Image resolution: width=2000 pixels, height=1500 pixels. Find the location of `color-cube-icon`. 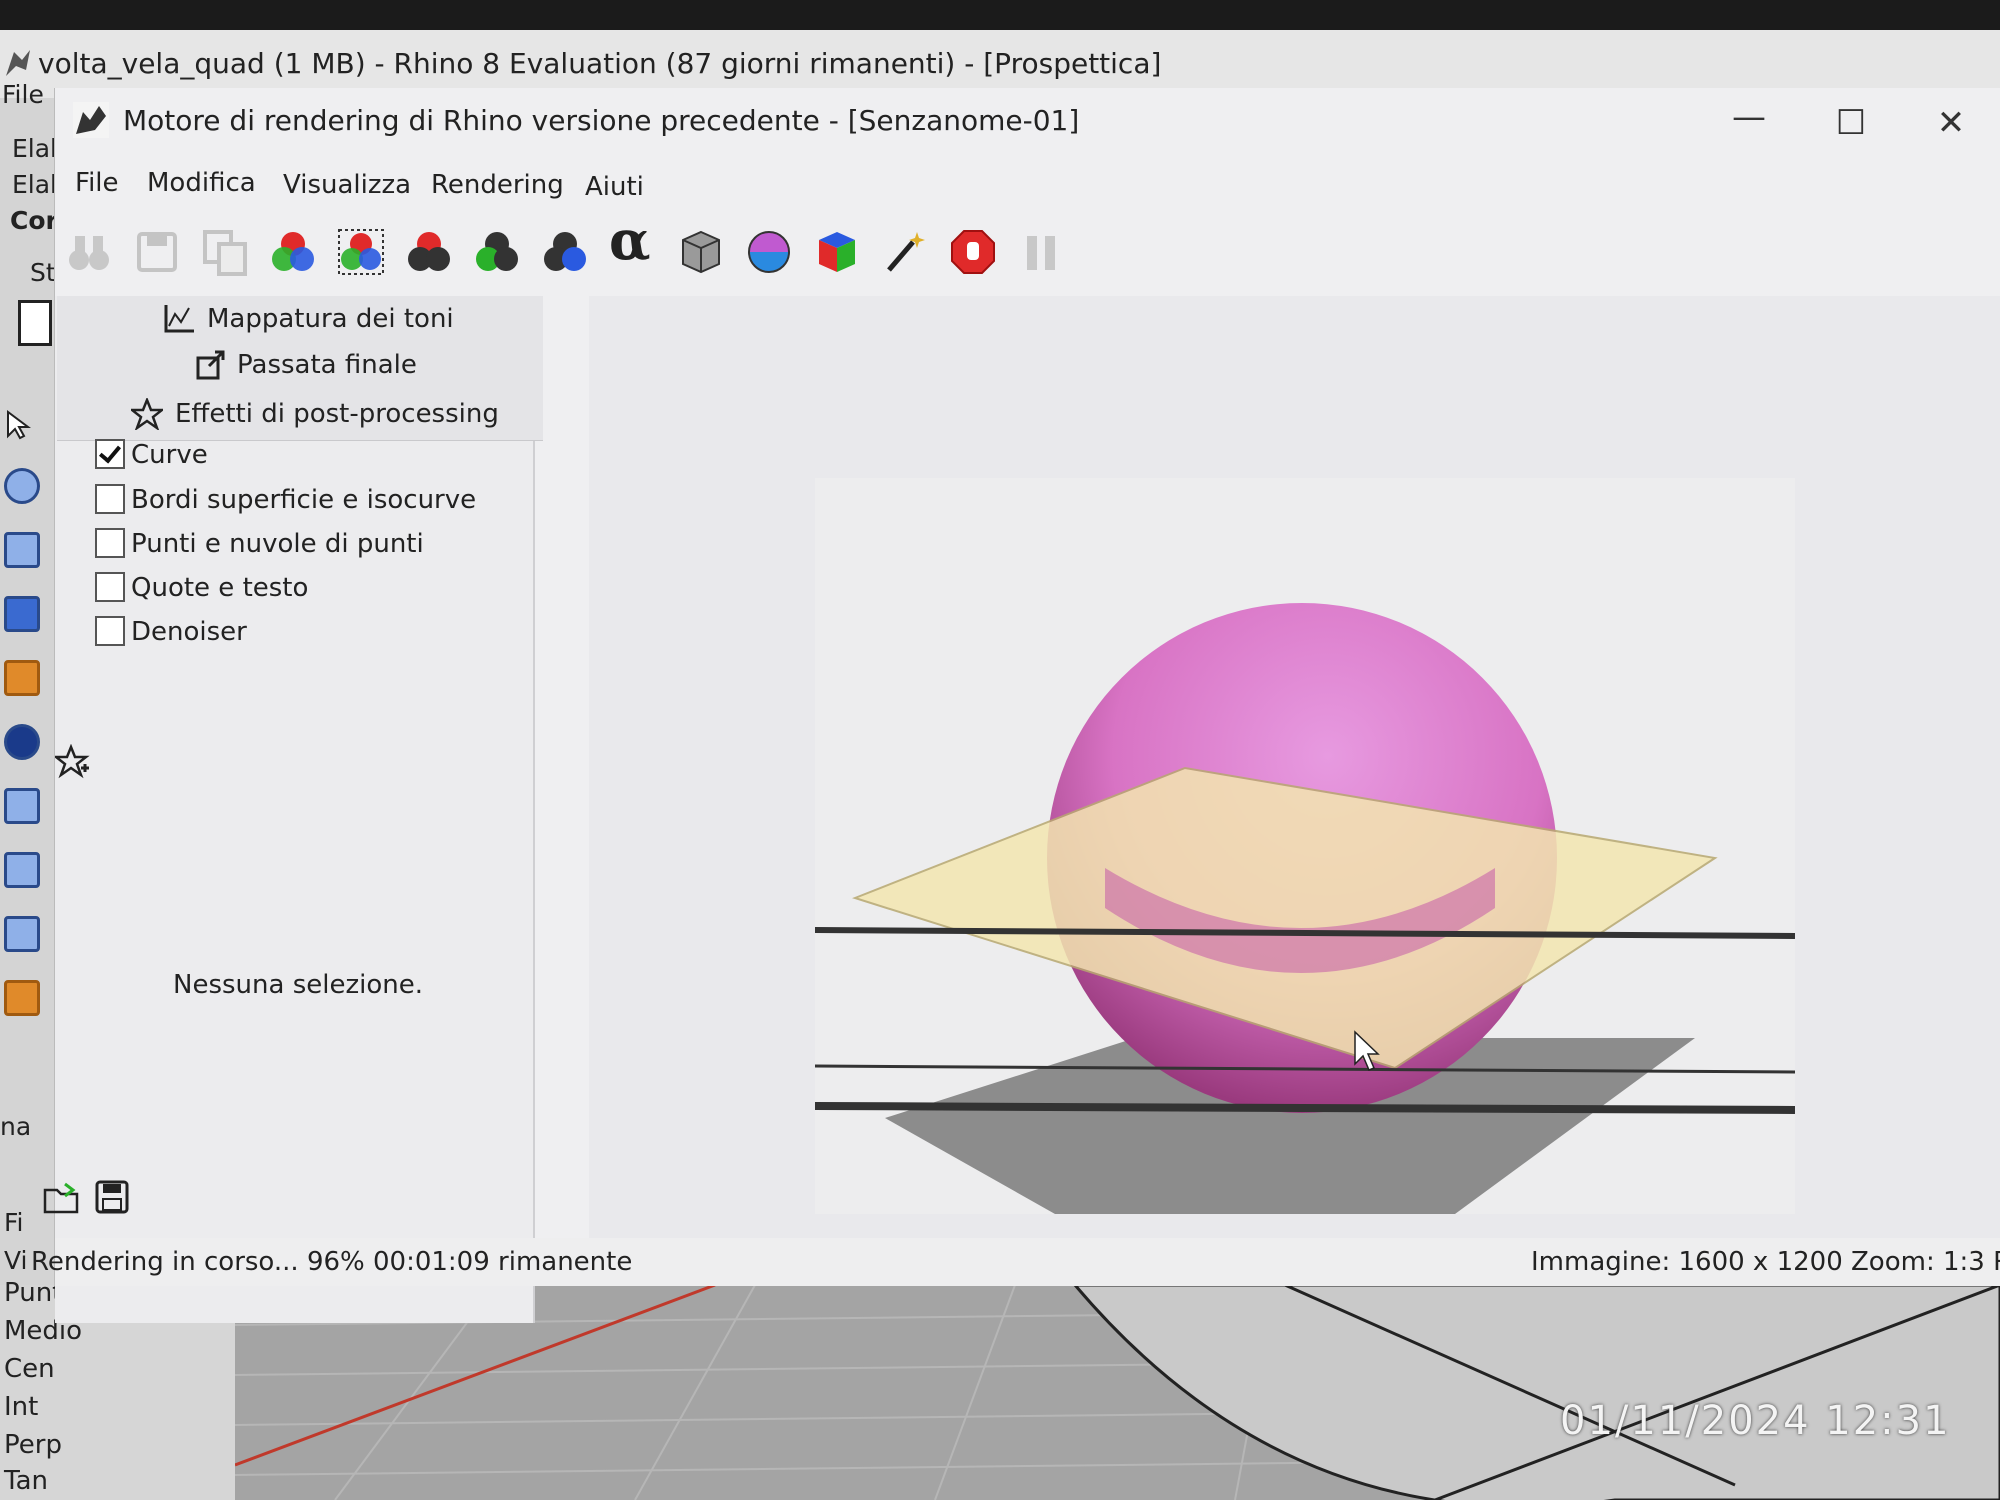

color-cube-icon is located at coordinates (837, 252).